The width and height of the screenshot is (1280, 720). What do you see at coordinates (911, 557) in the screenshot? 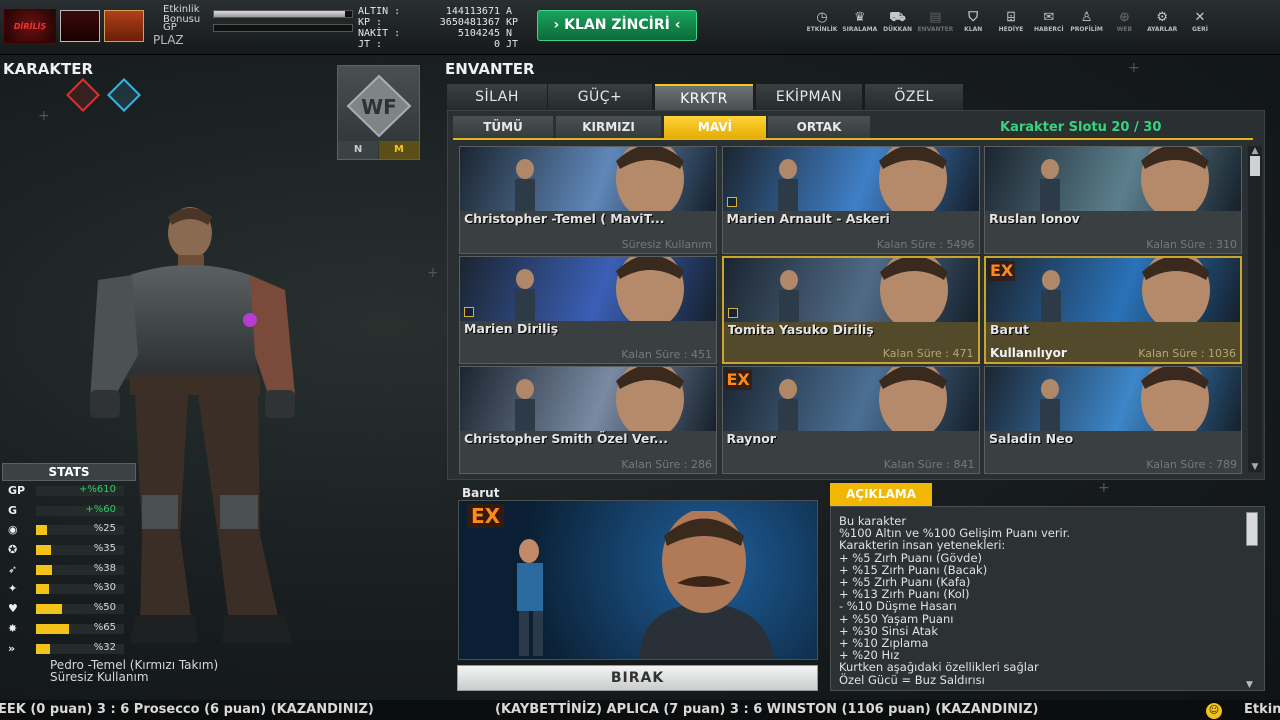
I see `description-line: + %5 Zırh Puanı (Gövde)` at bounding box center [911, 557].